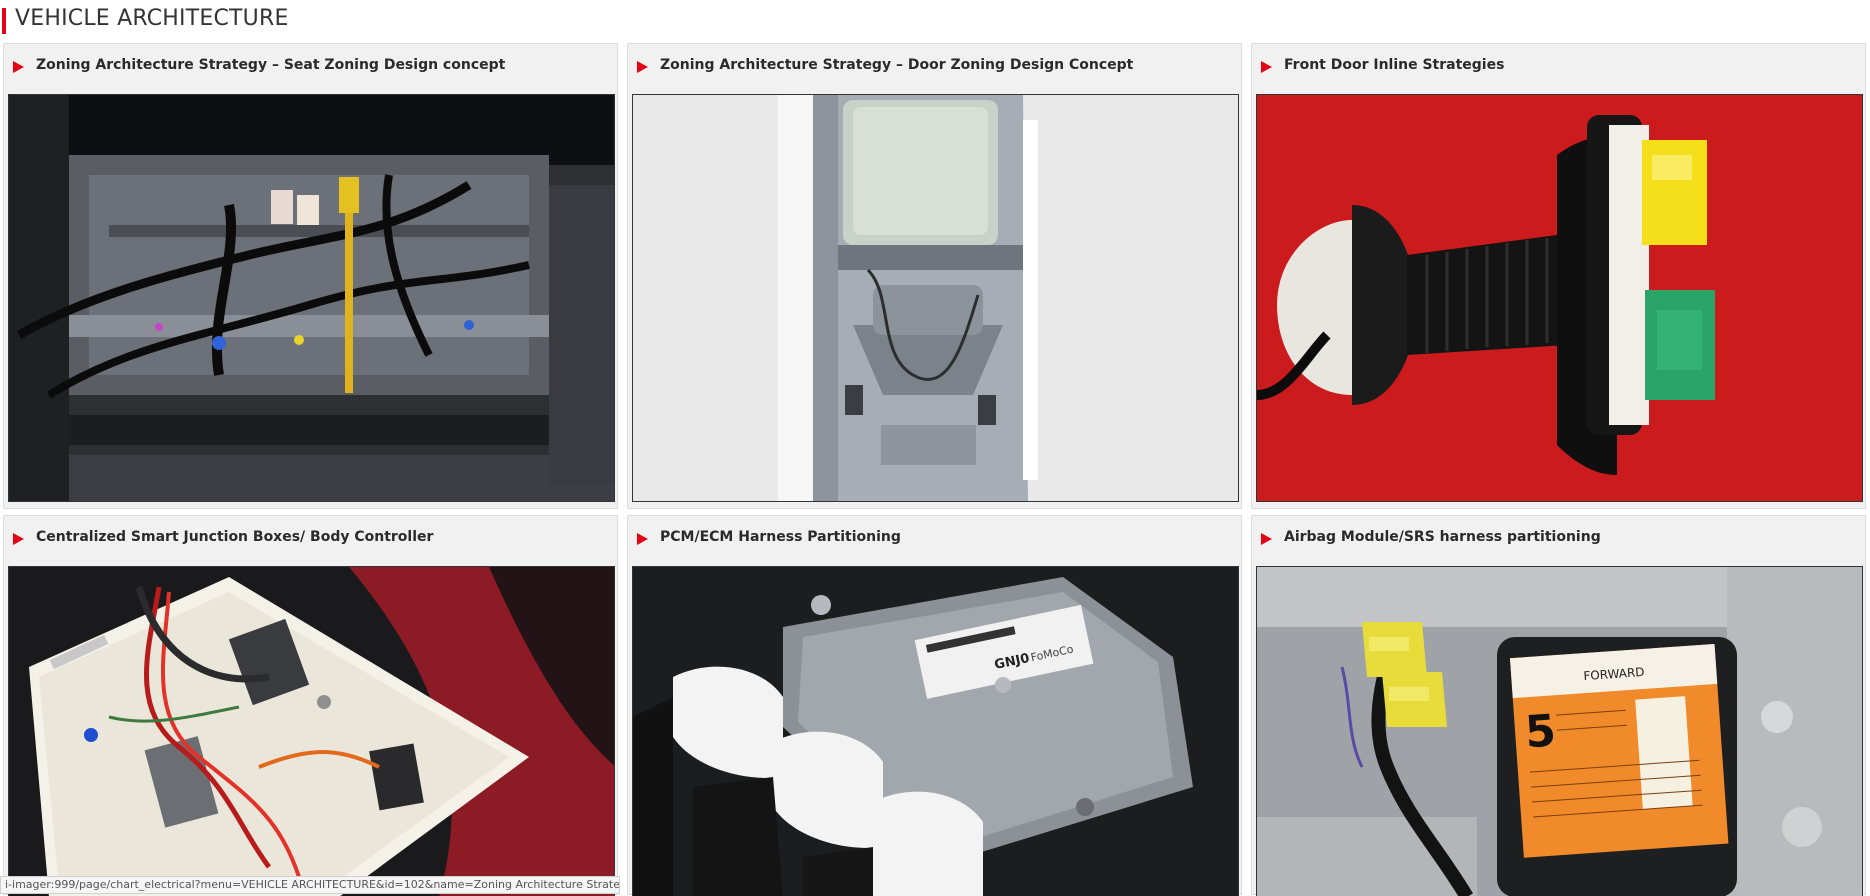 The height and width of the screenshot is (896, 1870). What do you see at coordinates (311, 298) in the screenshot?
I see `card-image-seat-harness` at bounding box center [311, 298].